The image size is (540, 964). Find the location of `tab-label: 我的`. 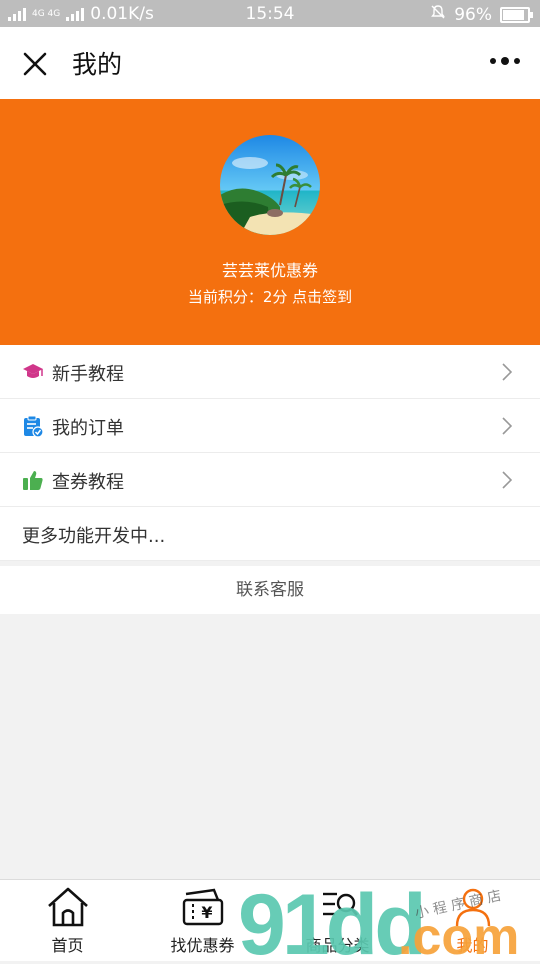

tab-label: 我的 is located at coordinates (472, 945).